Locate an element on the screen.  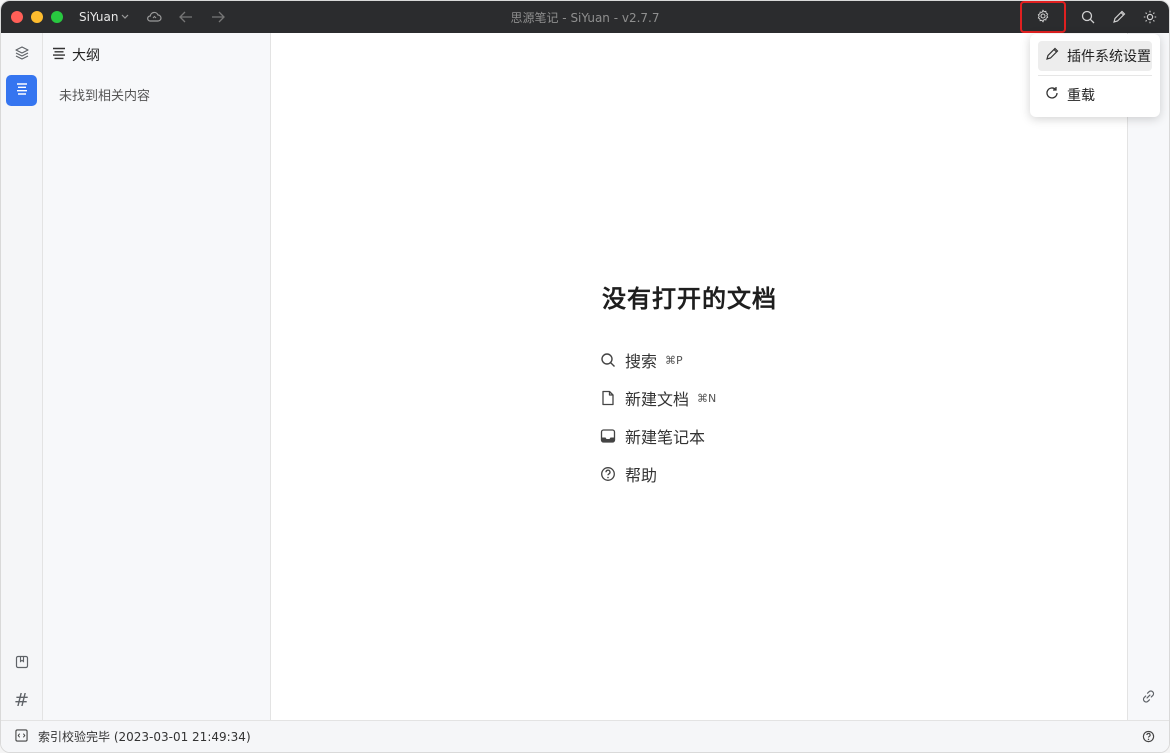
forward-arrow-icon is located at coordinates (218, 17).